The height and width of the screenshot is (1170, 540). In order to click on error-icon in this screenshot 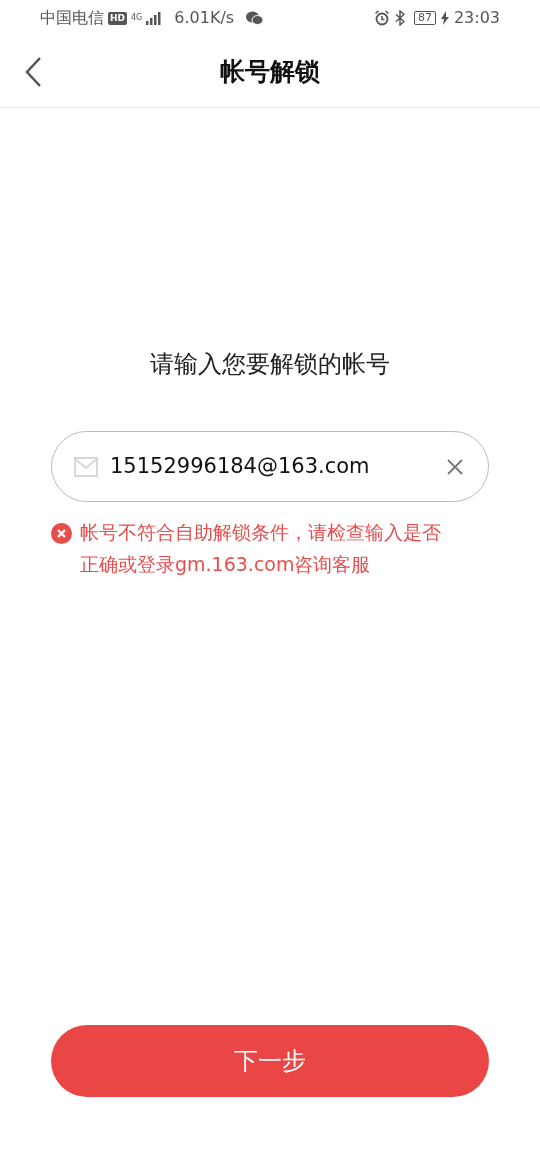, I will do `click(61, 533)`.